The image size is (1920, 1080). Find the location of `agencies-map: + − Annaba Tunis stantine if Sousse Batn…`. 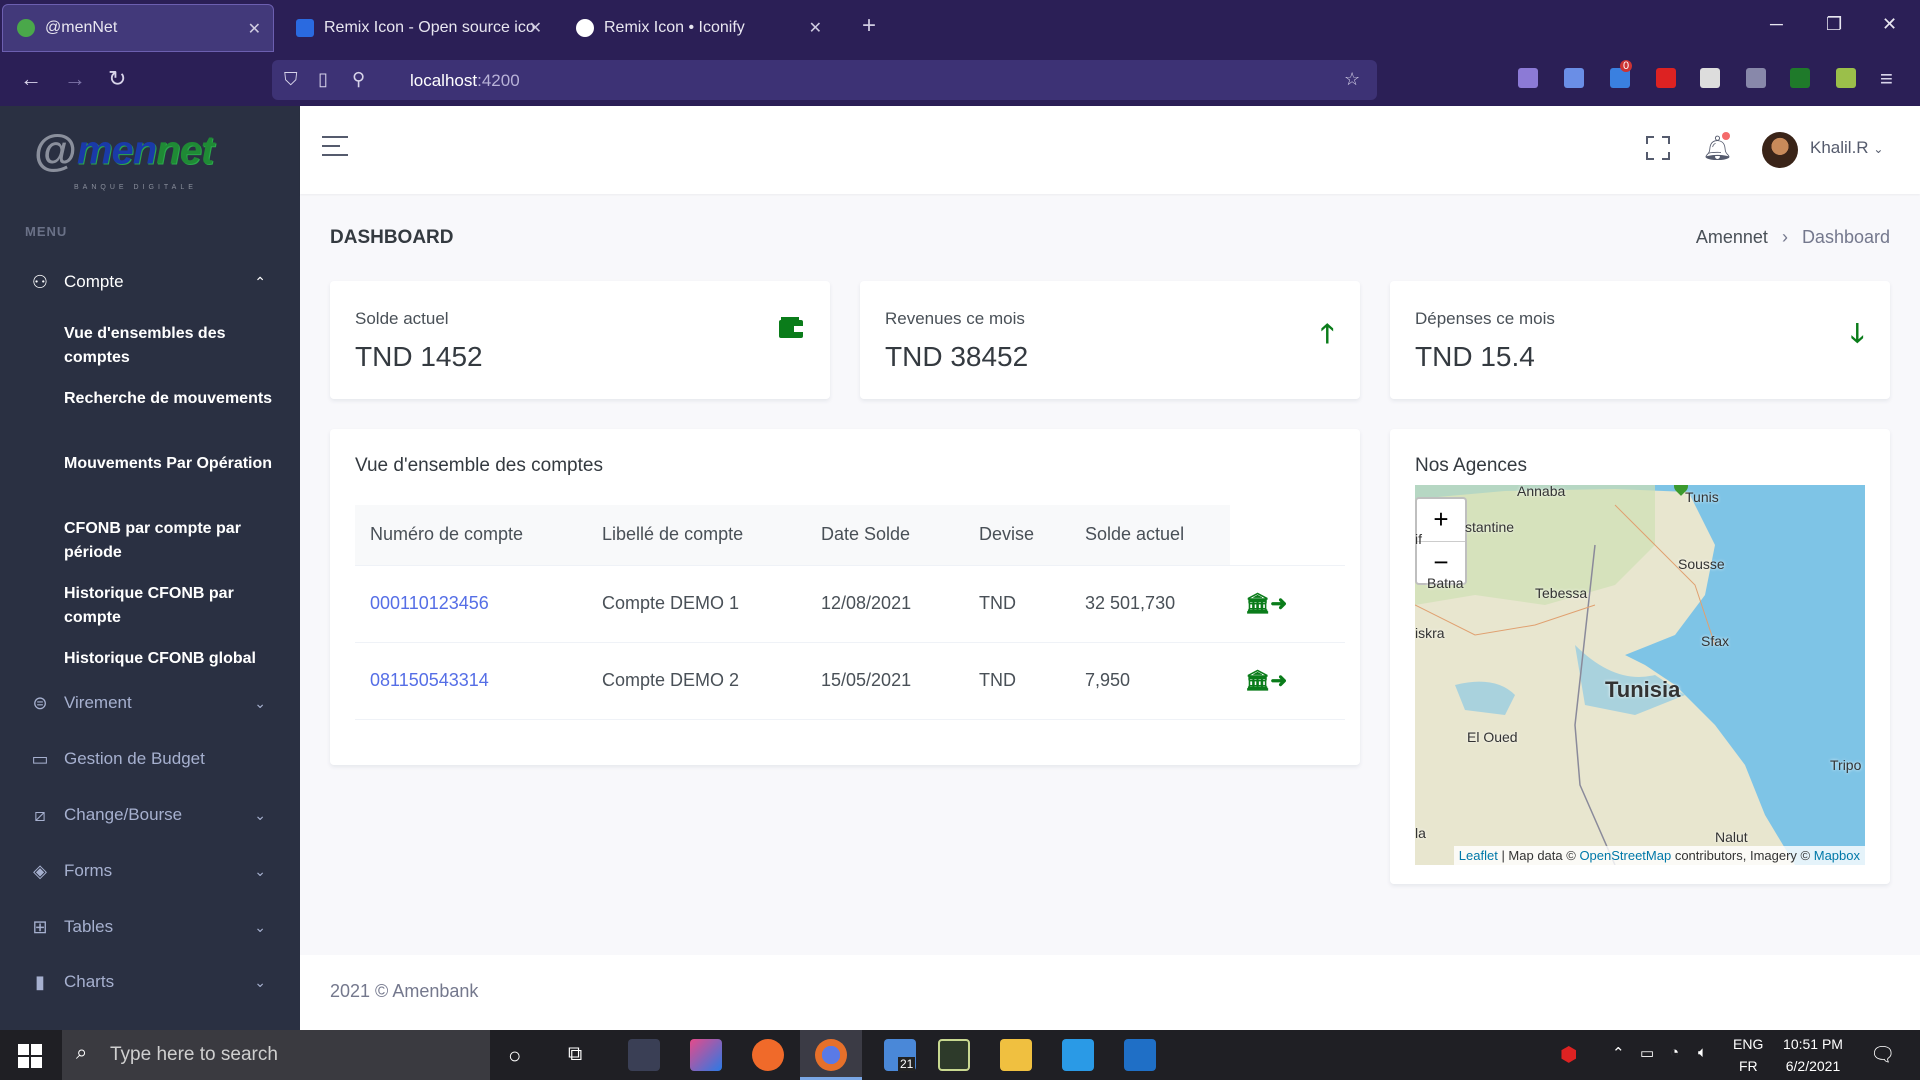

agencies-map: + − Annaba Tunis stantine if Sousse Batn… is located at coordinates (1640, 675).